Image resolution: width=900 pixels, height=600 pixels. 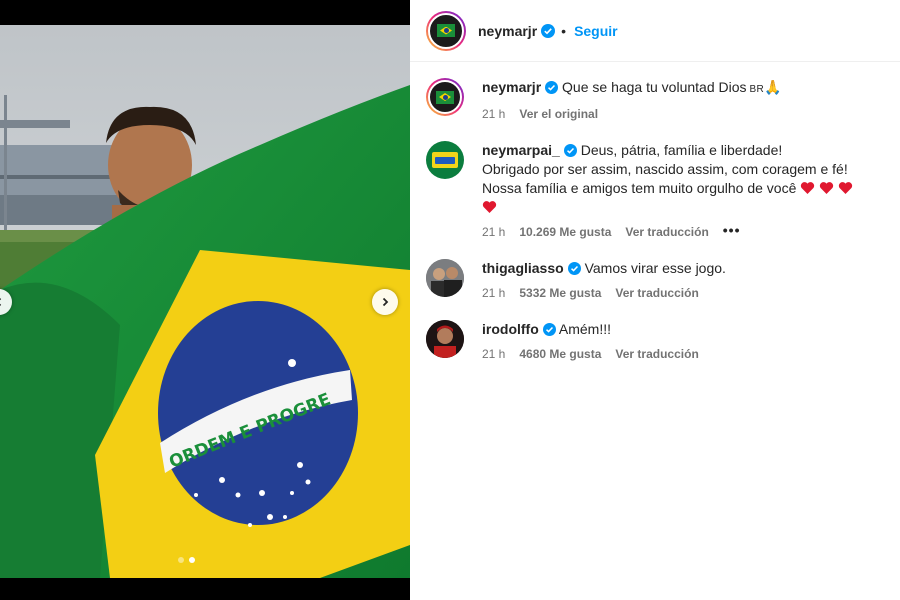 I want to click on header-user: neymarjr • Seguir, so click(x=548, y=31).